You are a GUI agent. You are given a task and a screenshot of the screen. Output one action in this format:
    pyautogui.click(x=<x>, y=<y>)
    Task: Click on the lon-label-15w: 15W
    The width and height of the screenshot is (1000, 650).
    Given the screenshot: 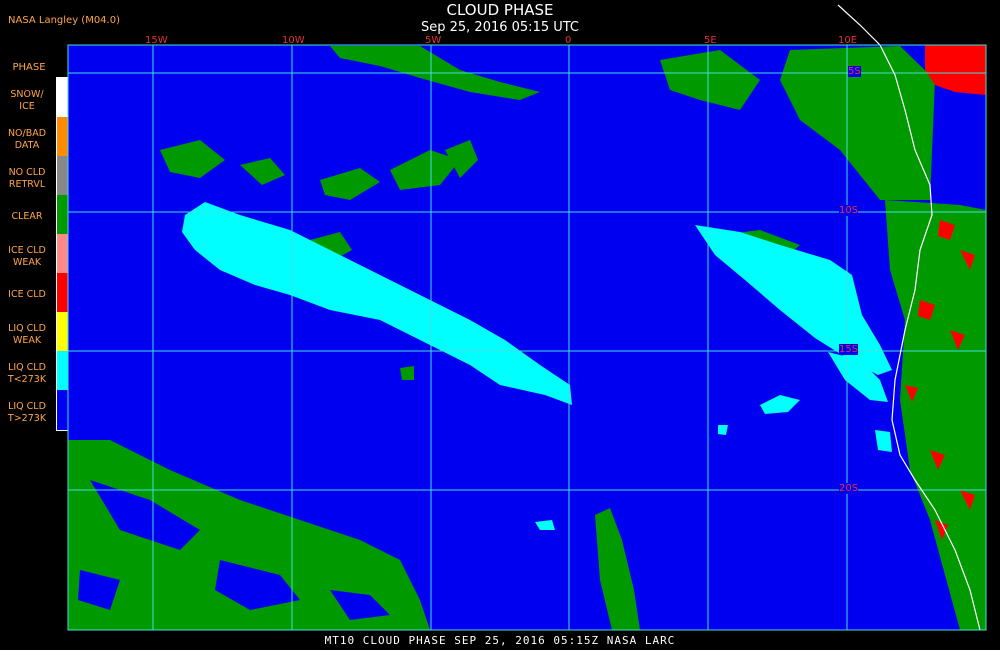 What is the action you would take?
    pyautogui.click(x=156, y=40)
    